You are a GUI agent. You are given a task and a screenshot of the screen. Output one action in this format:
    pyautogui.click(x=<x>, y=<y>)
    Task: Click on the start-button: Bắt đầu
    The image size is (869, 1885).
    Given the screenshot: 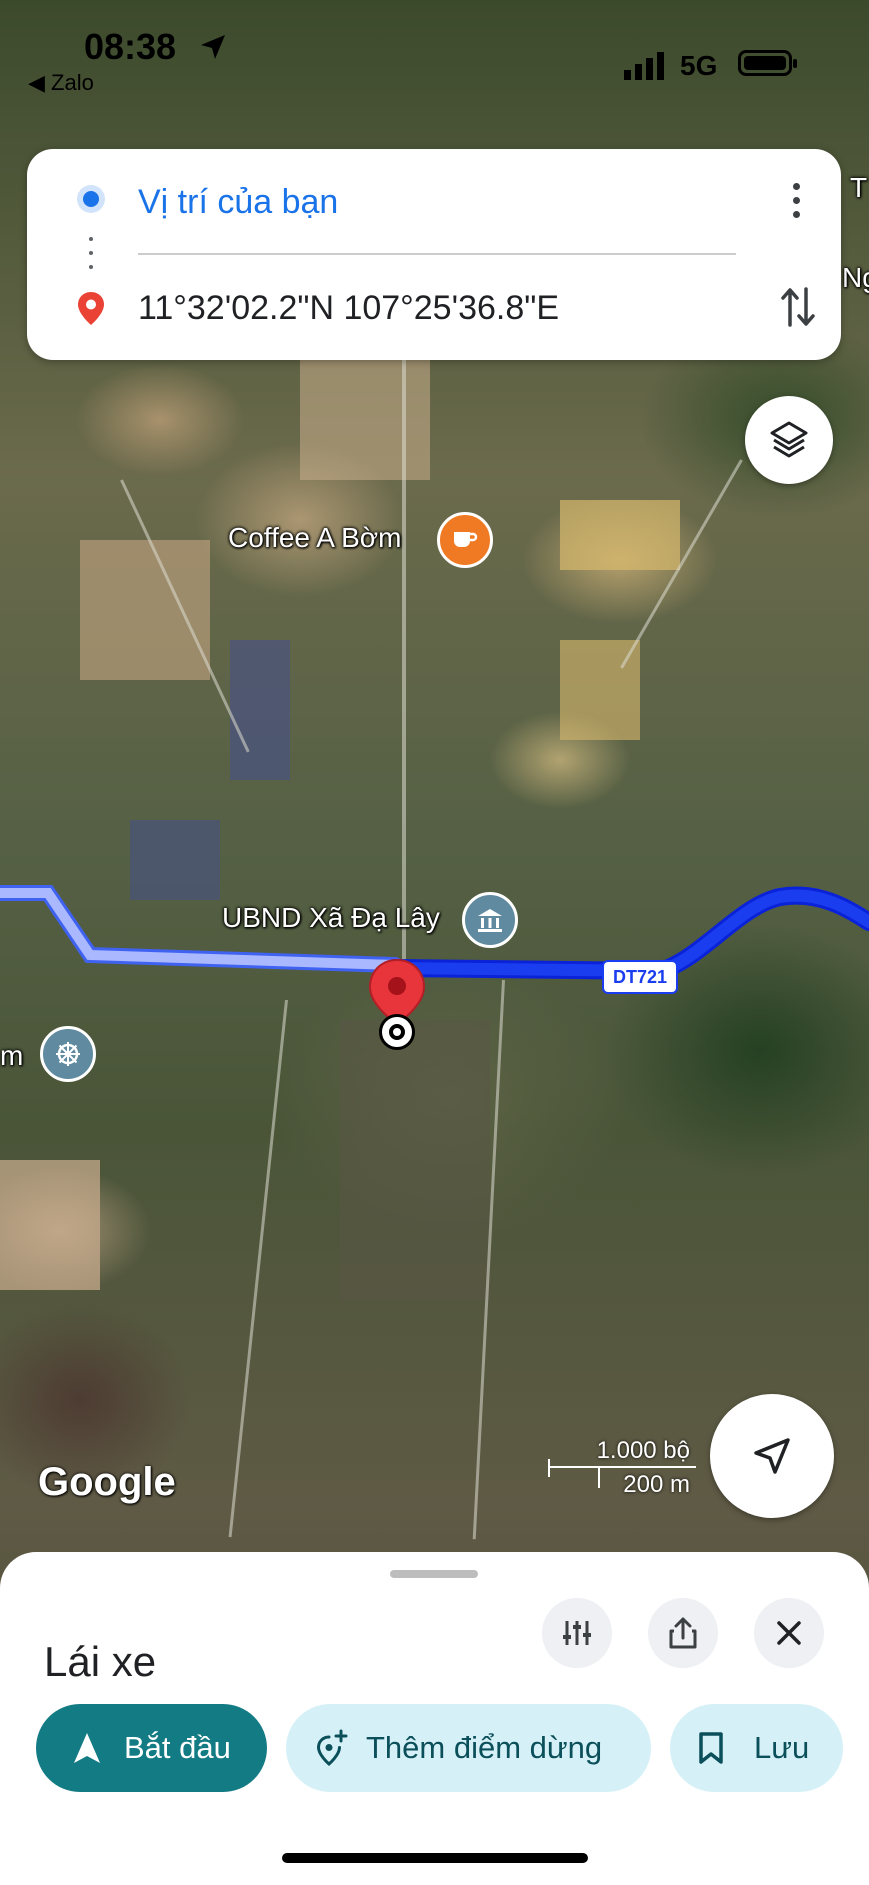 What is the action you would take?
    pyautogui.click(x=151, y=1748)
    